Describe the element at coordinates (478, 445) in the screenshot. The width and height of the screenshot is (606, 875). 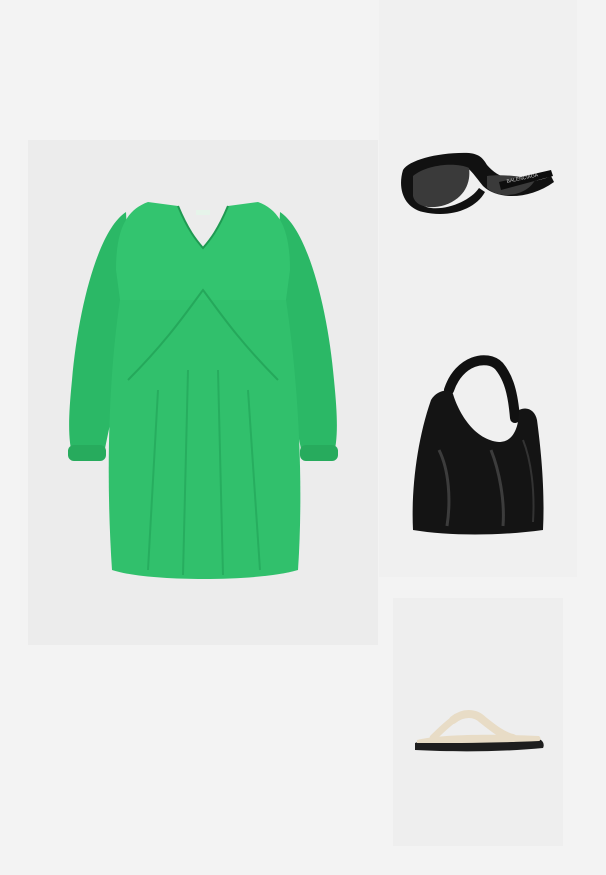
I see `black-hobo-bag-illustration` at that location.